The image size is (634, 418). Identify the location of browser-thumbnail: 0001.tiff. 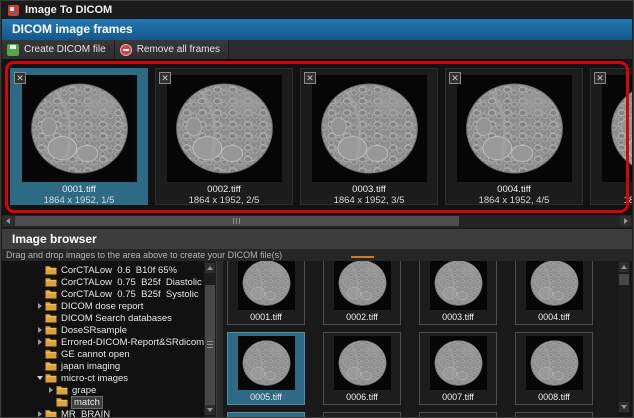
(266, 293).